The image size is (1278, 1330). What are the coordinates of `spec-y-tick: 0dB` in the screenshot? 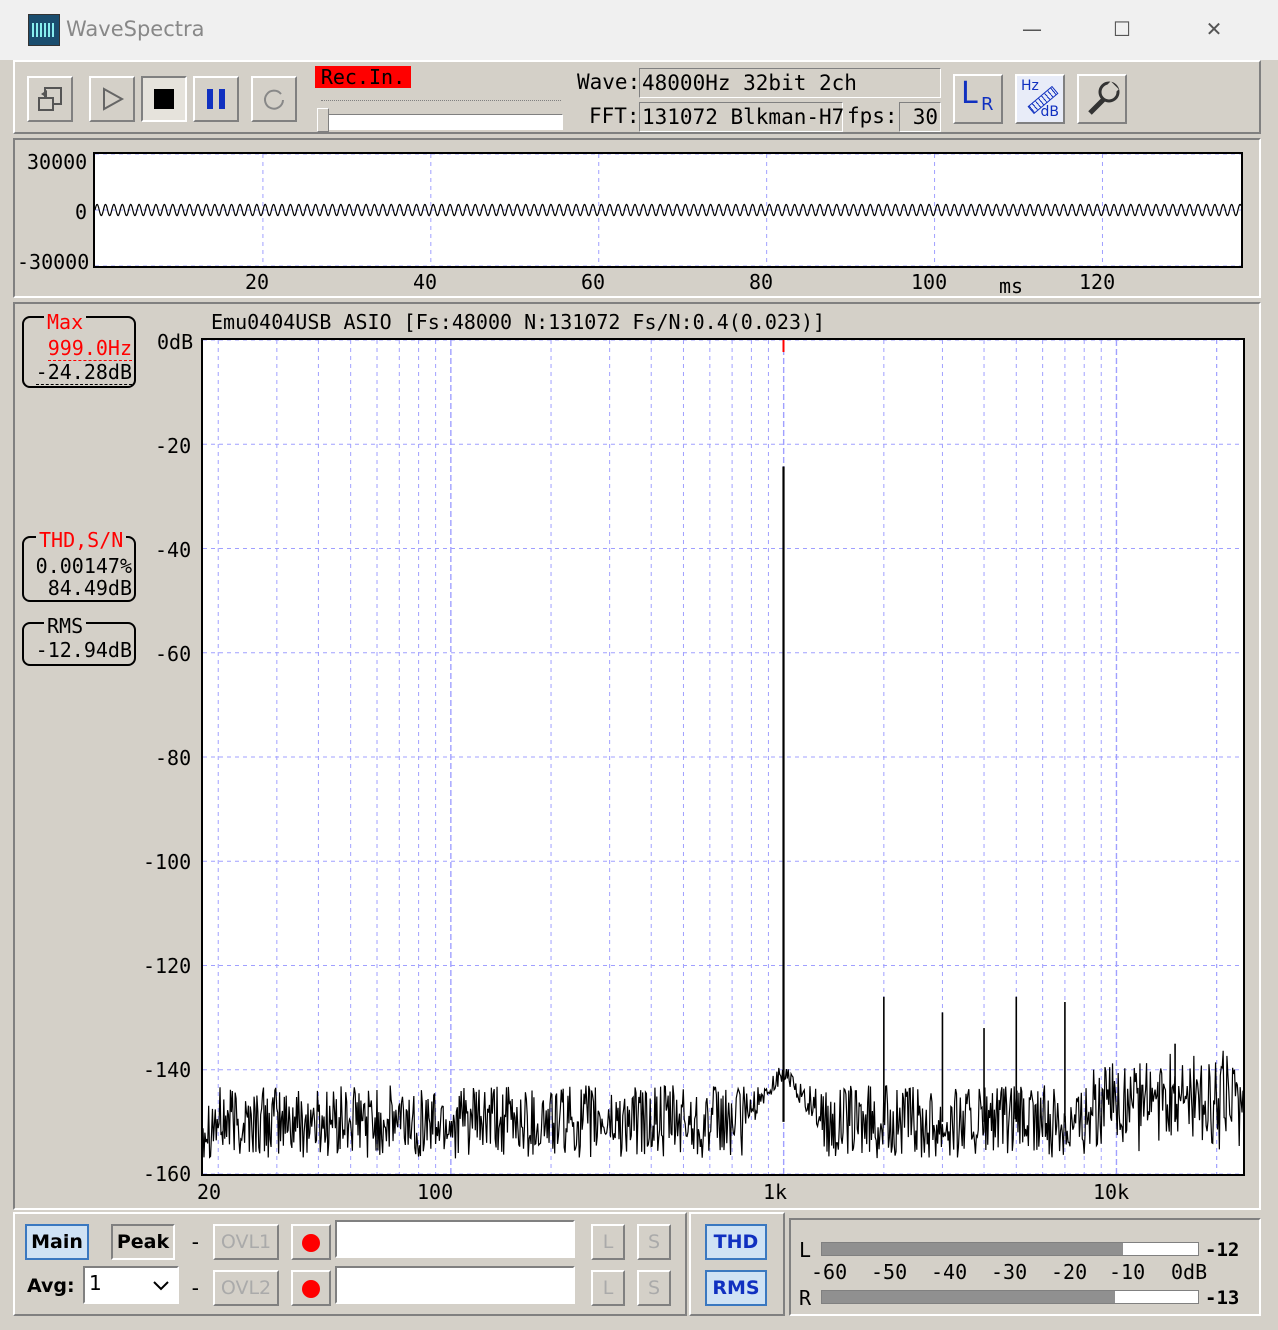 It's located at (175, 342).